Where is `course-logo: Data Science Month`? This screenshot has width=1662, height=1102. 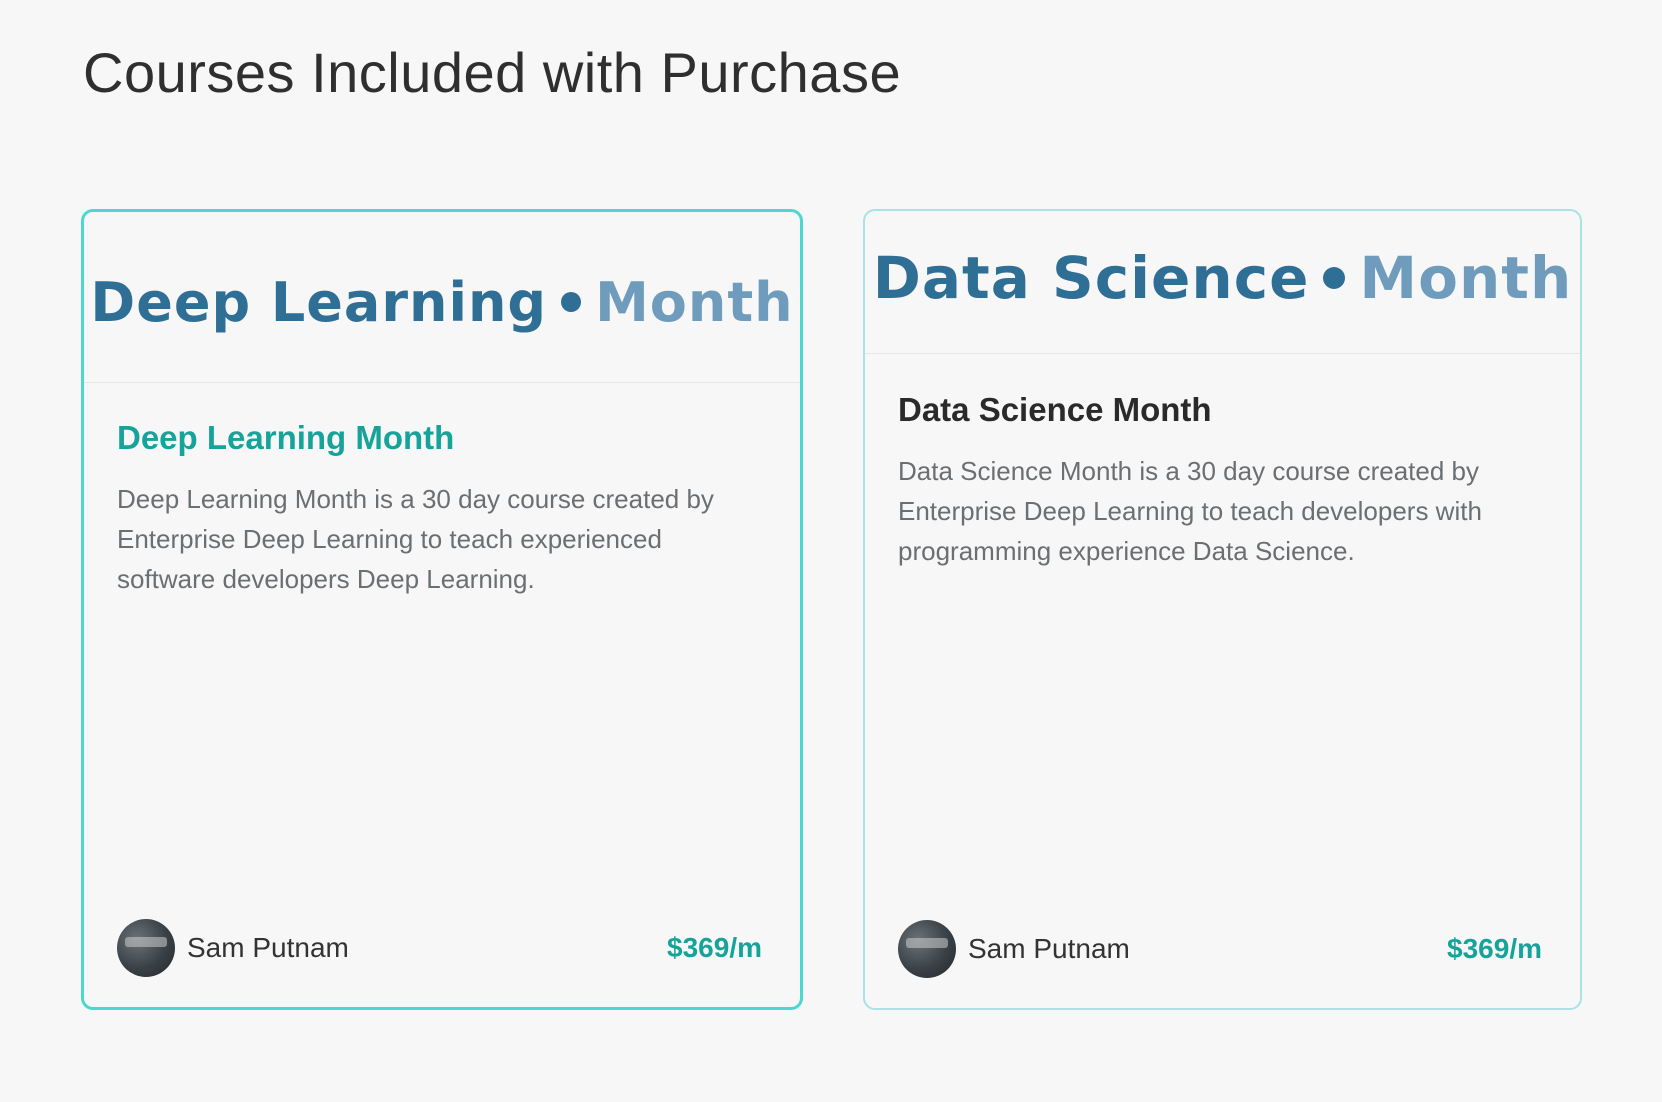 course-logo: Data Science Month is located at coordinates (1223, 278).